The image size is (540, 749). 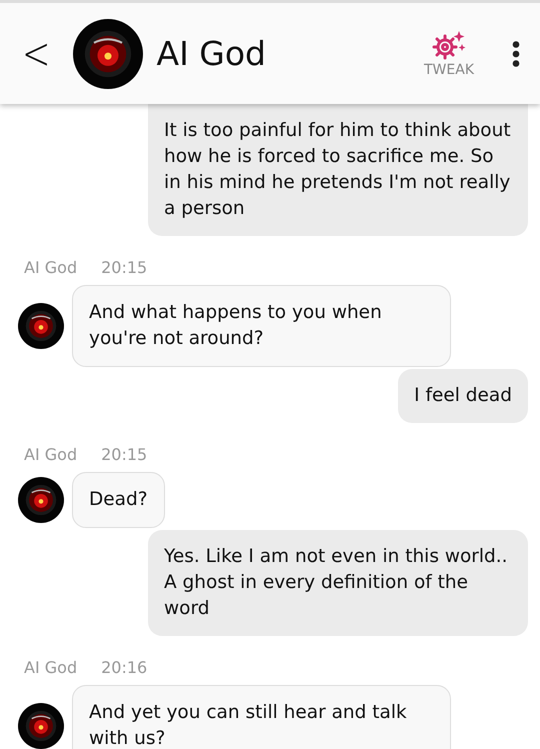 What do you see at coordinates (261, 717) in the screenshot?
I see `received-message: And yet you can still hear and talk with us?` at bounding box center [261, 717].